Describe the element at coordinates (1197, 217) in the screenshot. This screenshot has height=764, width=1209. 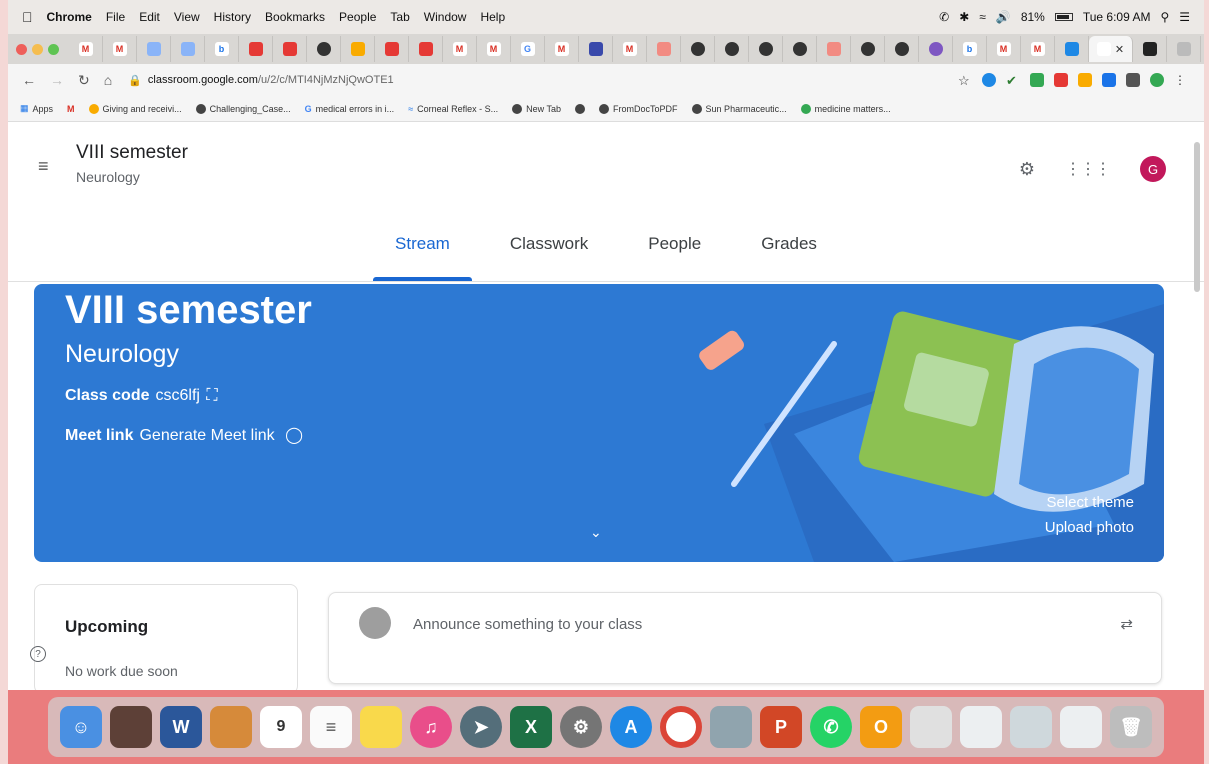
I see `page-scrollbar` at that location.